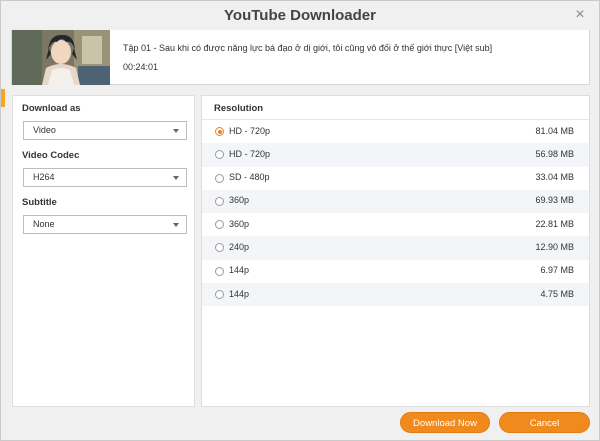 This screenshot has width=600, height=441. What do you see at coordinates (395, 155) in the screenshot?
I see `resolution-row: HD - 720p 56.98 MB` at bounding box center [395, 155].